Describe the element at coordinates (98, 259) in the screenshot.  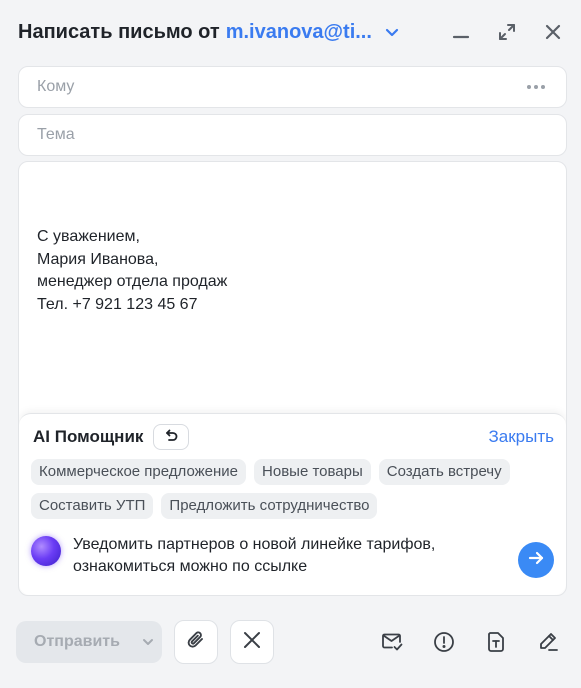
I see `signature-line: Мария Иванова,` at that location.